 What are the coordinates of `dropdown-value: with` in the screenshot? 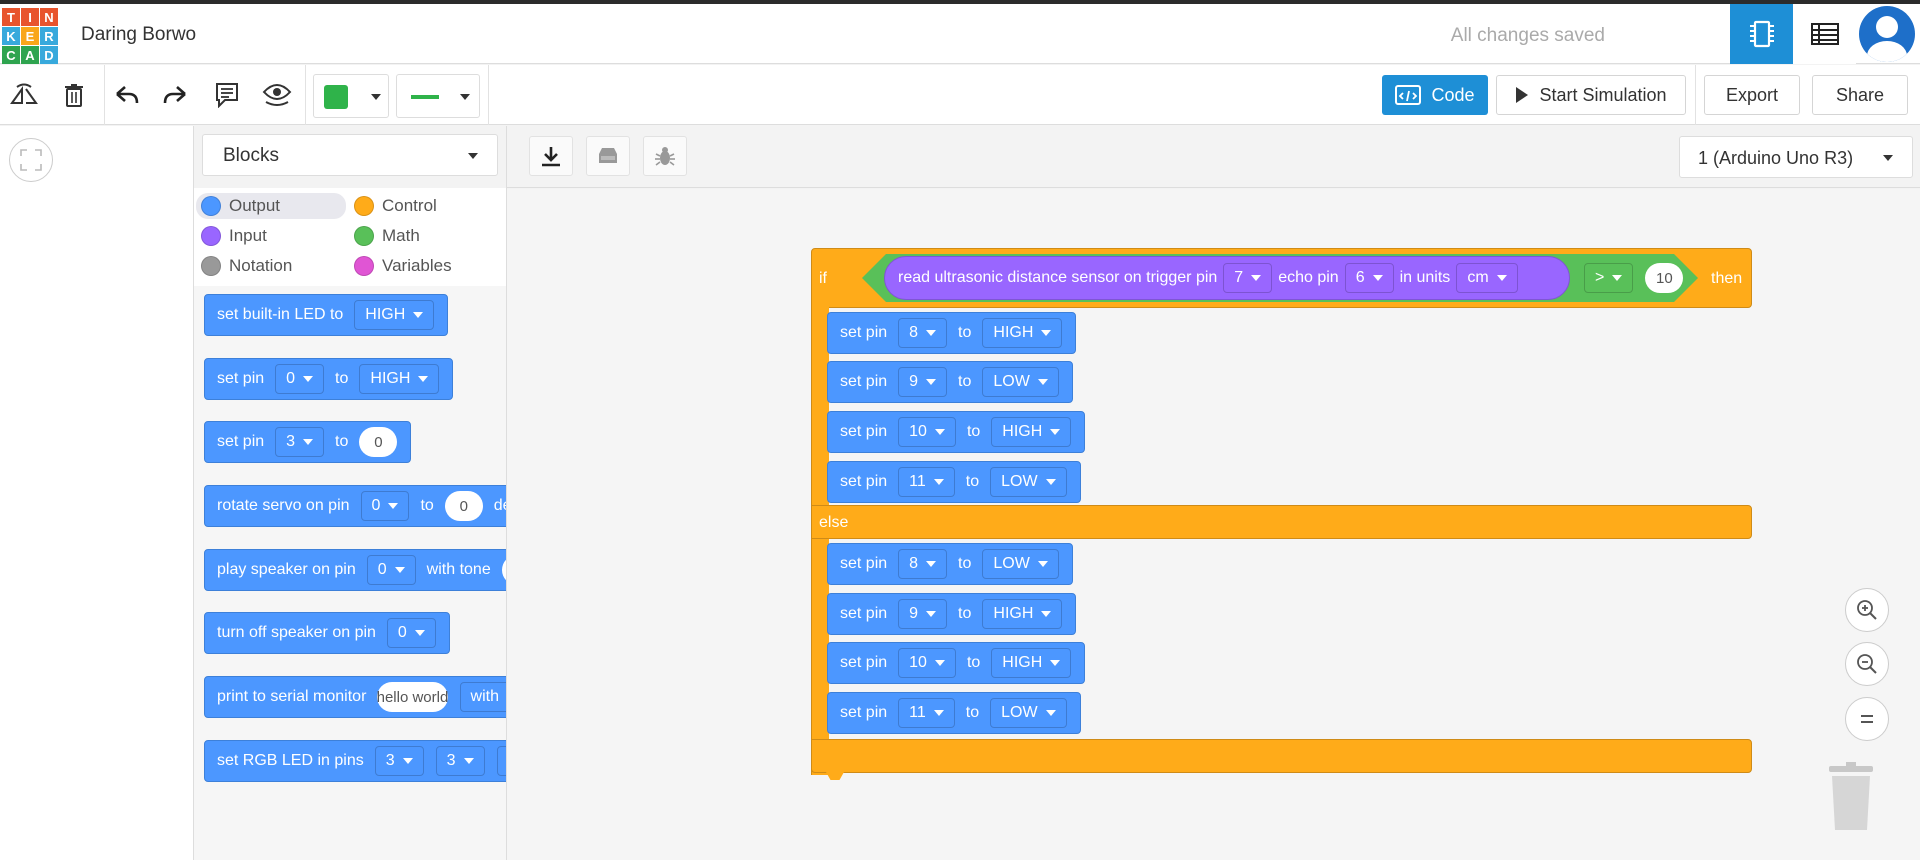 It's located at (484, 696).